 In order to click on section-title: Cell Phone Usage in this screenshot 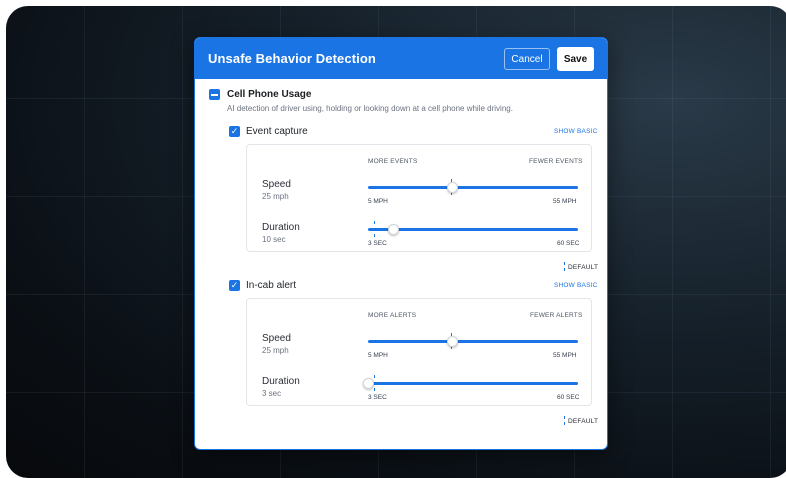, I will do `click(269, 94)`.